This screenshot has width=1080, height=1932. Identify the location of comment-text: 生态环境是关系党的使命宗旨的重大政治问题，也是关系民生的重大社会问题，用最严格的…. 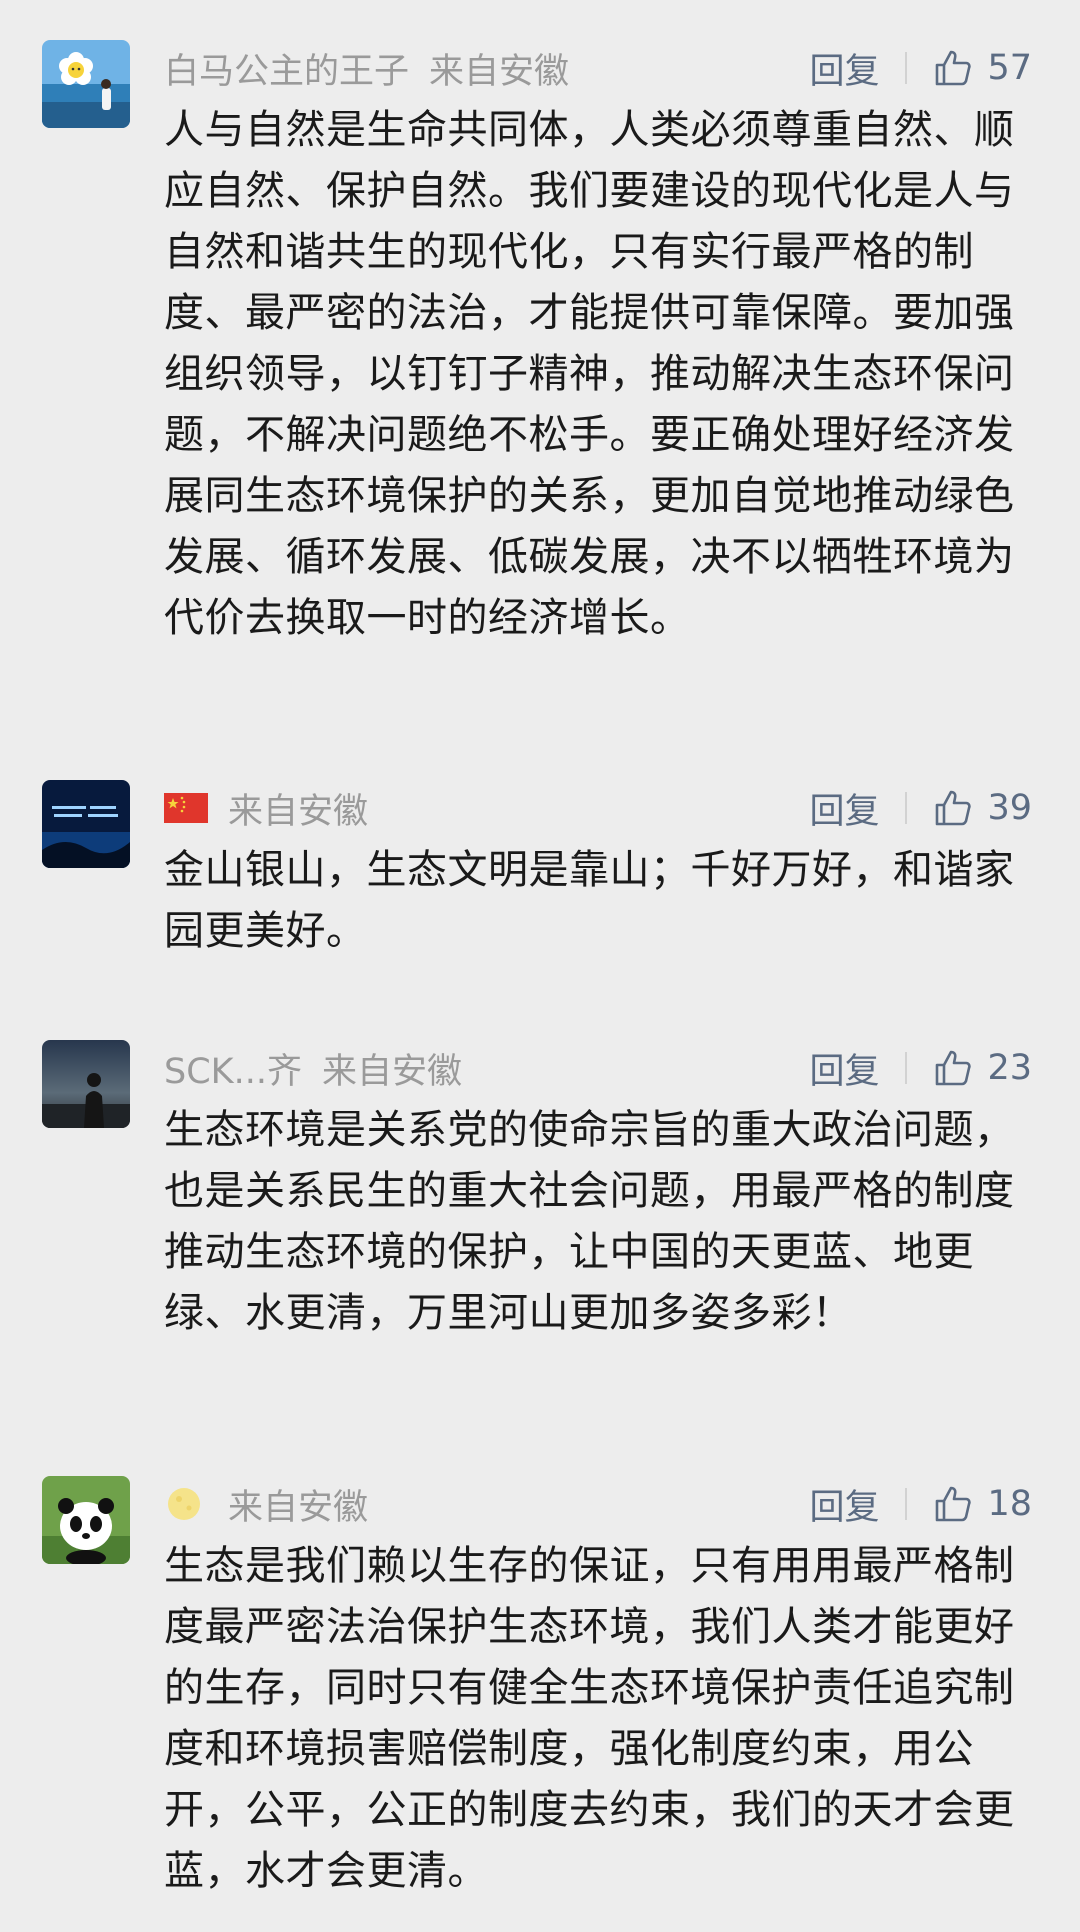
(589, 1221).